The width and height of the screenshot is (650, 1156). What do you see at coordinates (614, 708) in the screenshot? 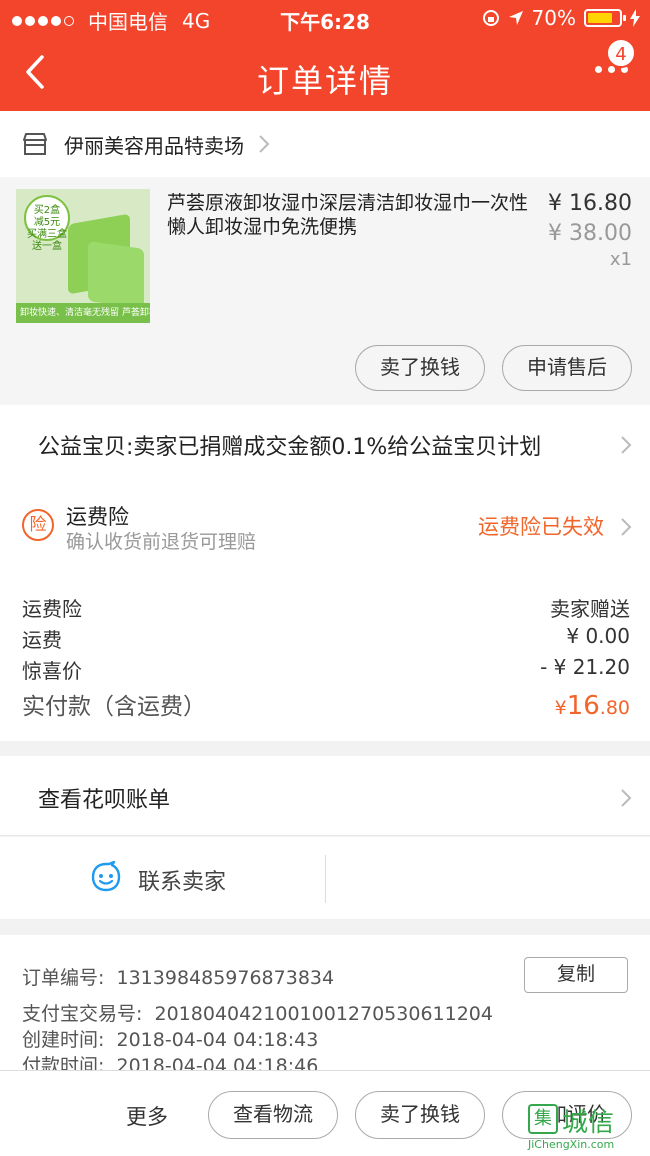
I see `total-decimal: .80` at bounding box center [614, 708].